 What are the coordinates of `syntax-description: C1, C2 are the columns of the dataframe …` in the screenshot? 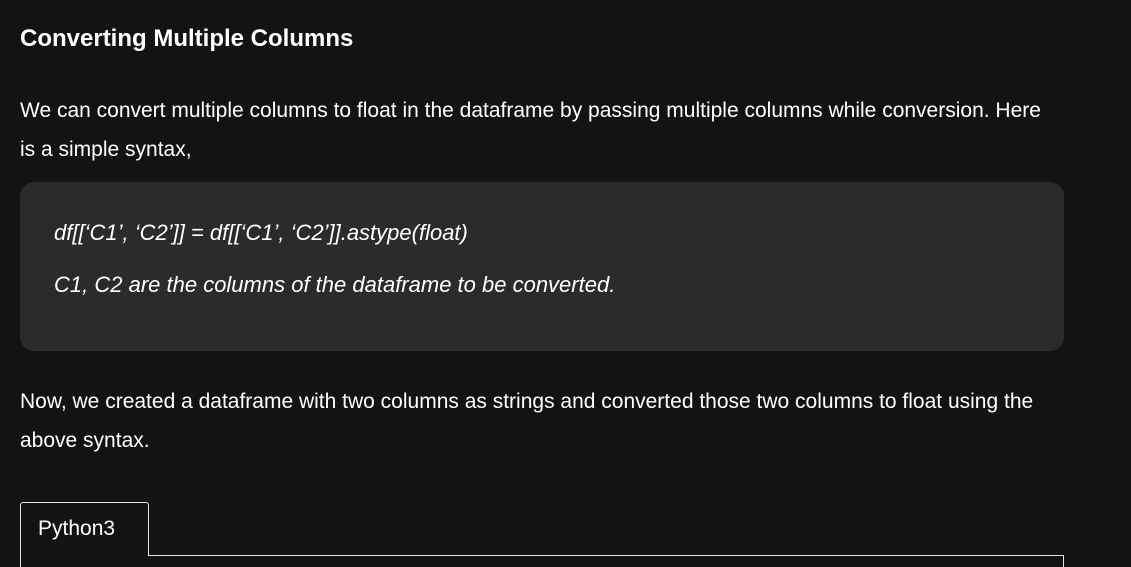 It's located at (335, 284).